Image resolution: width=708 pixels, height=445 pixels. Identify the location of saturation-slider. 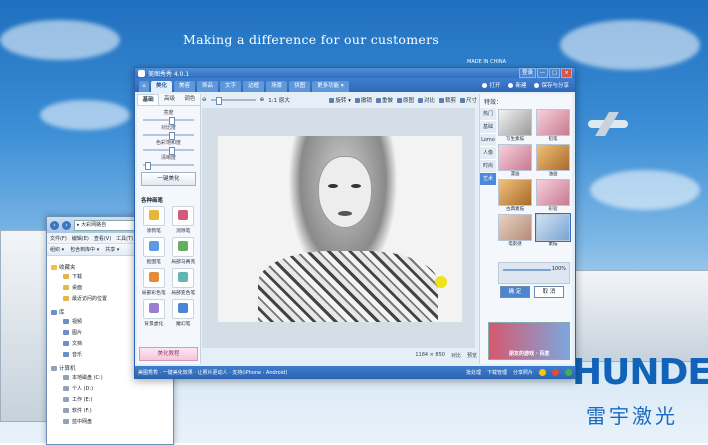
(168, 151).